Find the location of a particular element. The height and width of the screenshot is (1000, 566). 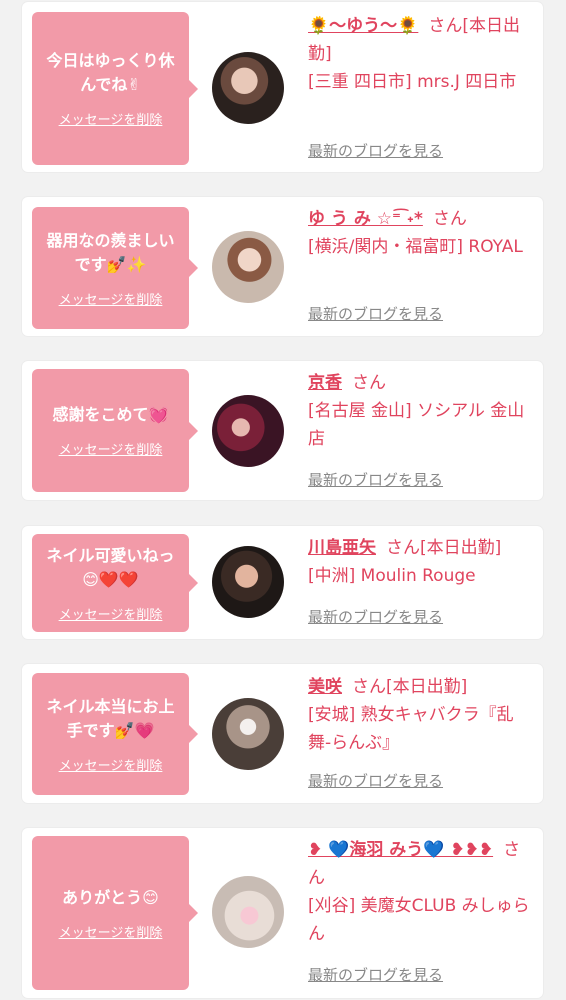

cast-info: ❥ 💙海羽 みう💙 ❥❥❥ さん [刈谷] 美魔女CLUB みしゅらん is located at coordinates (420, 892).